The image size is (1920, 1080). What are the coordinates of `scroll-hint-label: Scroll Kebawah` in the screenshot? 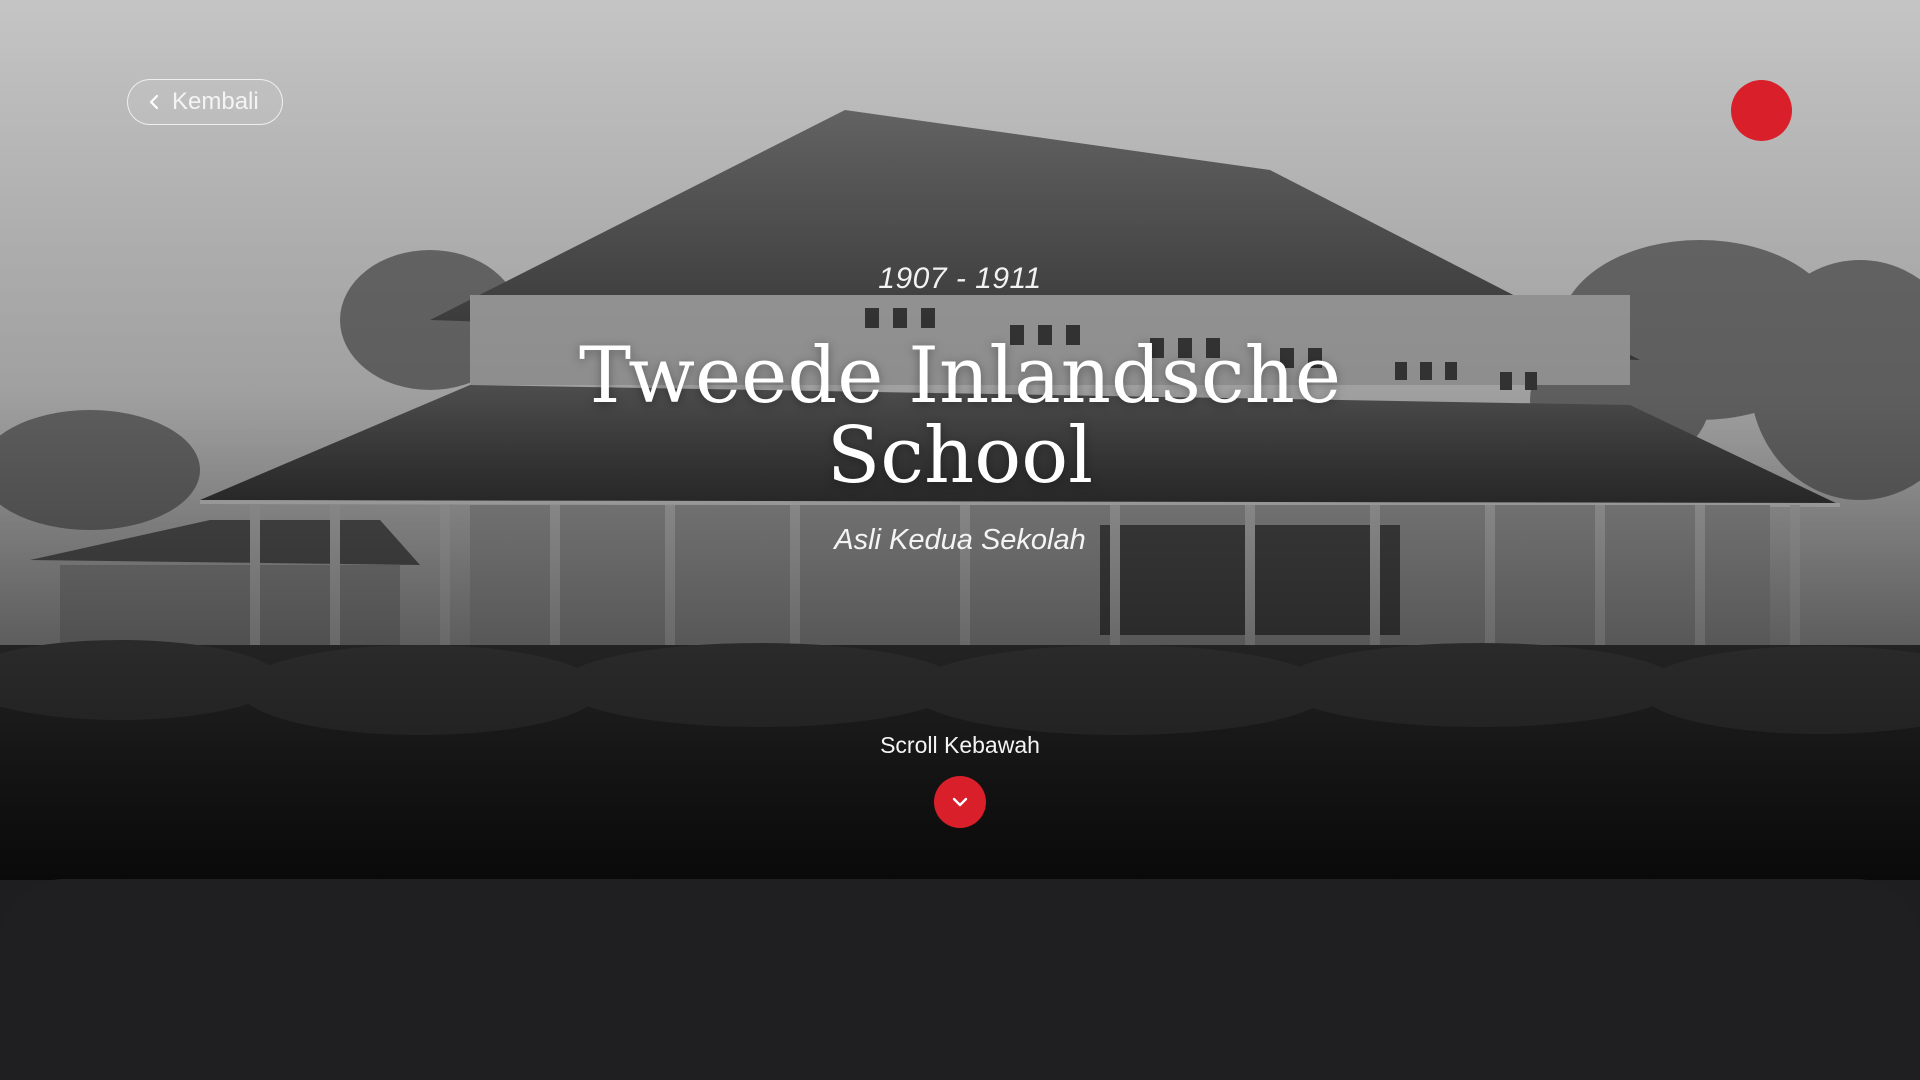 It's located at (960, 745).